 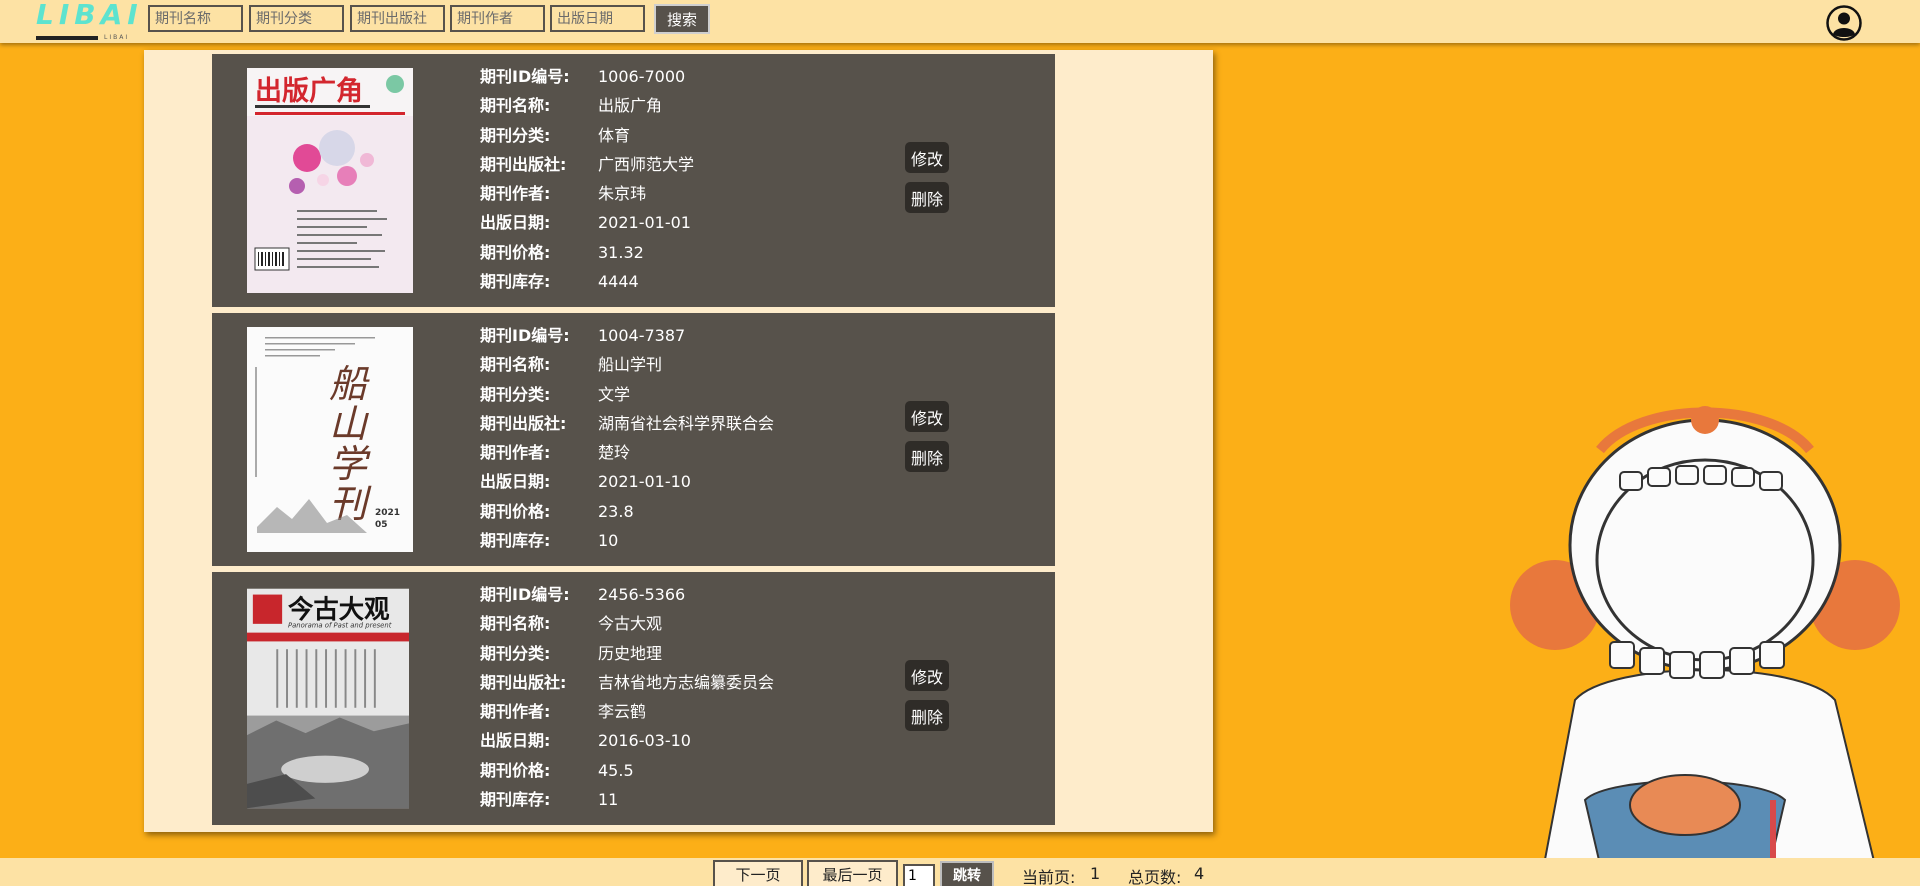 What do you see at coordinates (614, 453) in the screenshot?
I see `journal-author-value: 楚玲` at bounding box center [614, 453].